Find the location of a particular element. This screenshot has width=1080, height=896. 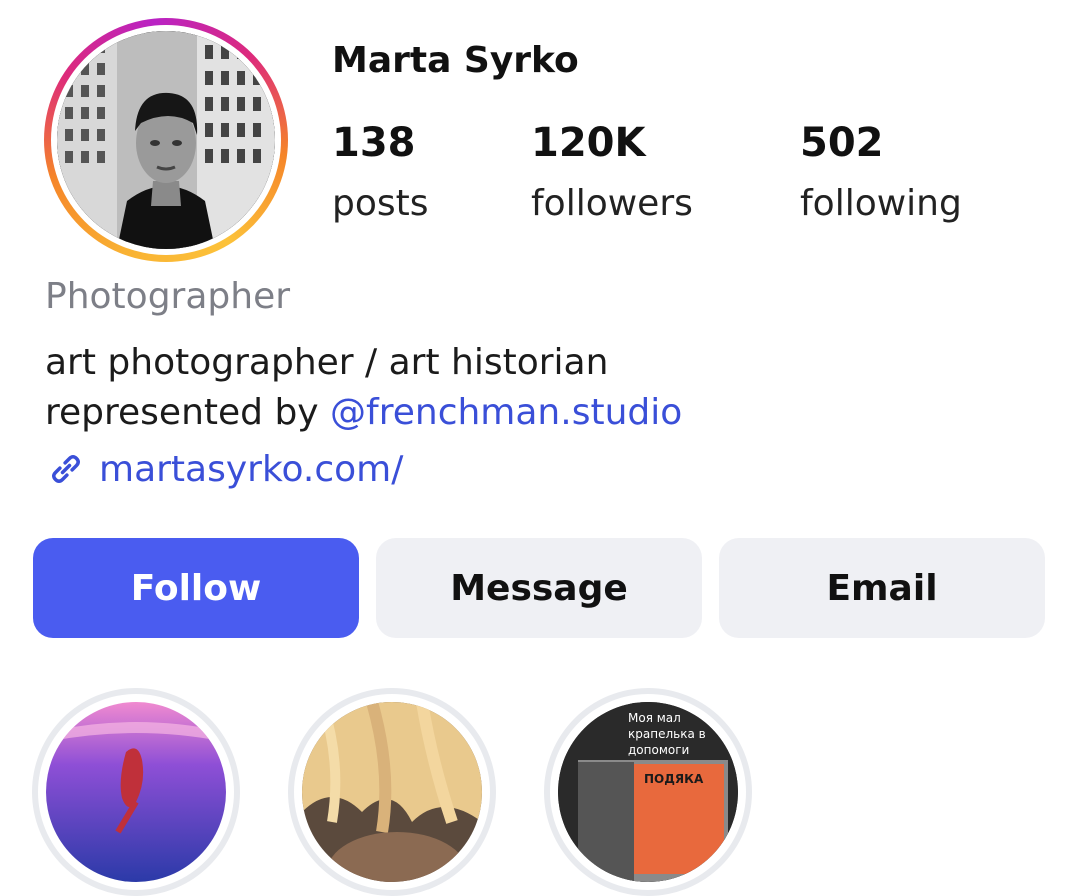

story-highlight-3: Моя мал крапелька в допомоги ПОДЯКА is located at coordinates (648, 792).